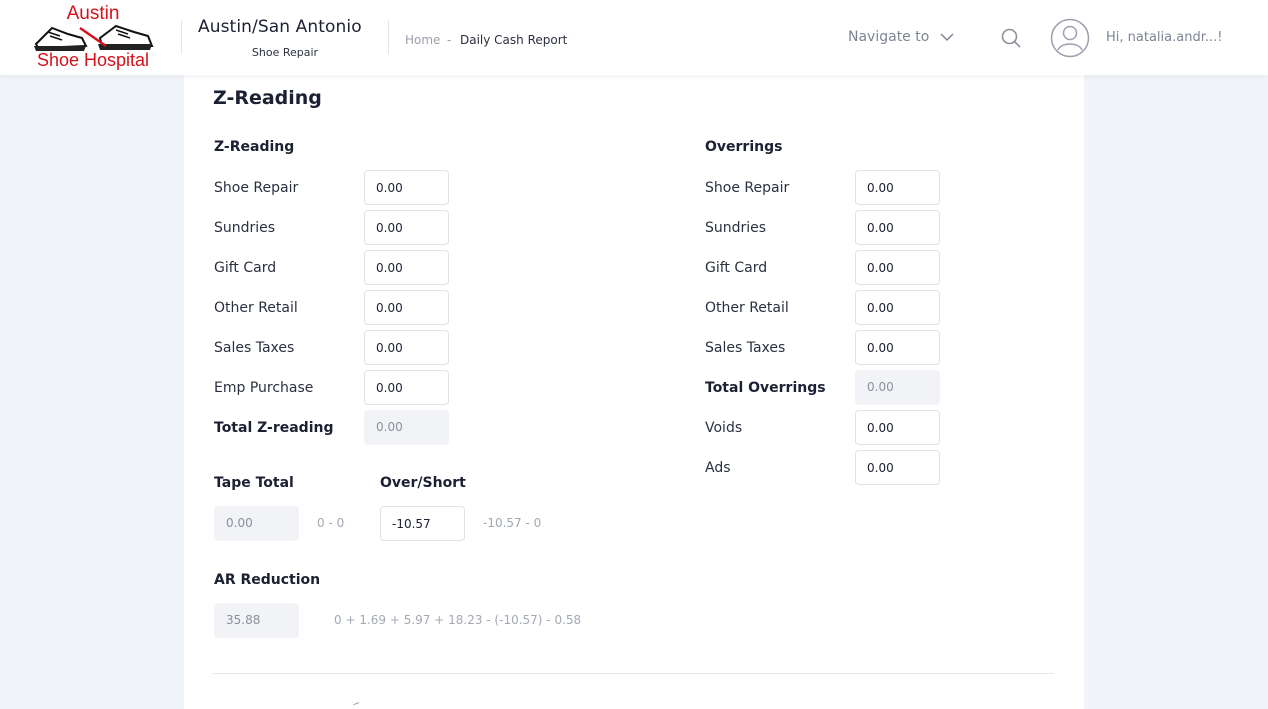 The image size is (1268, 709). What do you see at coordinates (736, 228) in the screenshot?
I see `overrings-label-sundries: Sundries` at bounding box center [736, 228].